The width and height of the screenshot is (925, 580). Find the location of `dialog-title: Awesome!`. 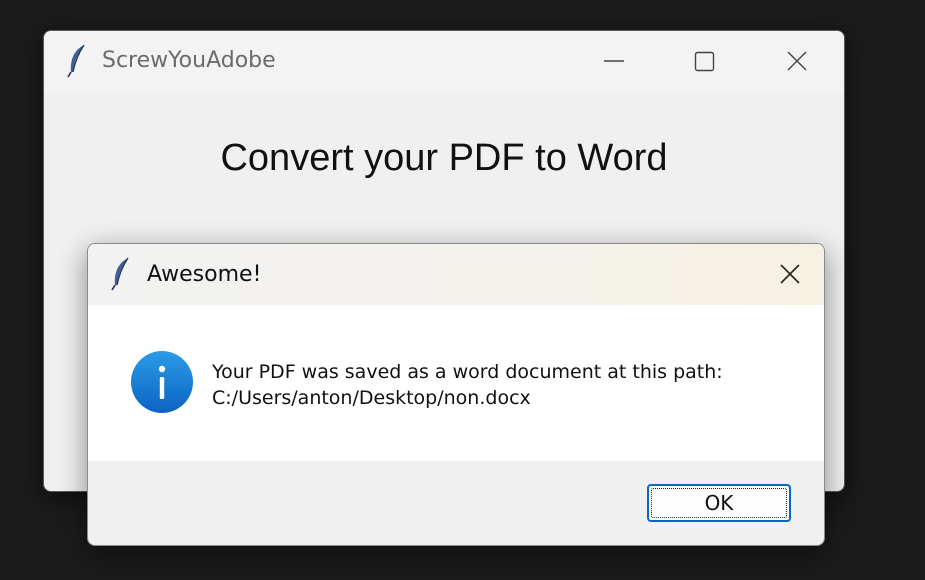

dialog-title: Awesome! is located at coordinates (204, 274).